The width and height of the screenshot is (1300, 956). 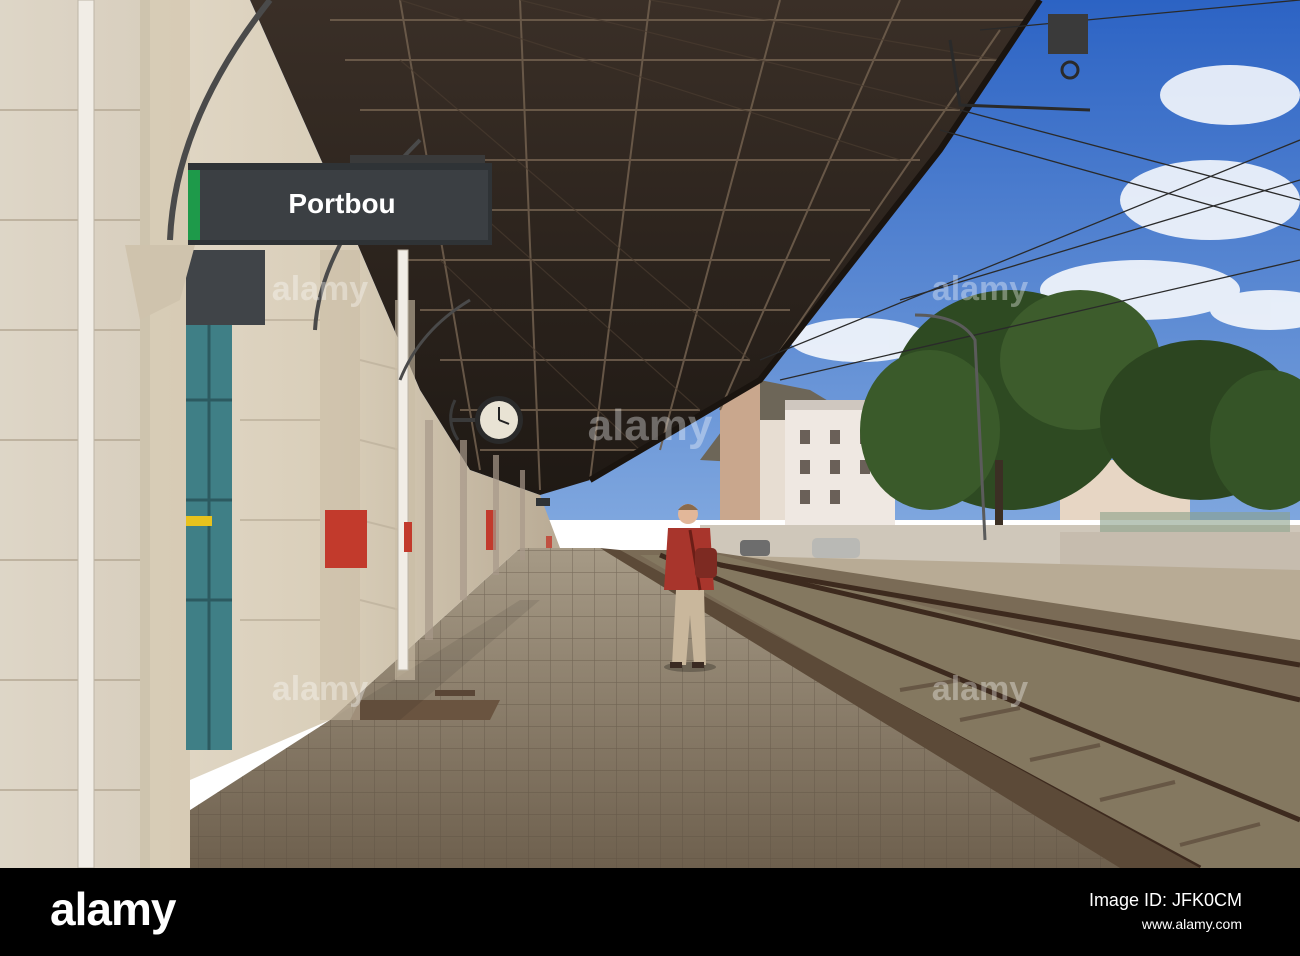 I want to click on image-id-label: Image ID:, so click(x=1127, y=900).